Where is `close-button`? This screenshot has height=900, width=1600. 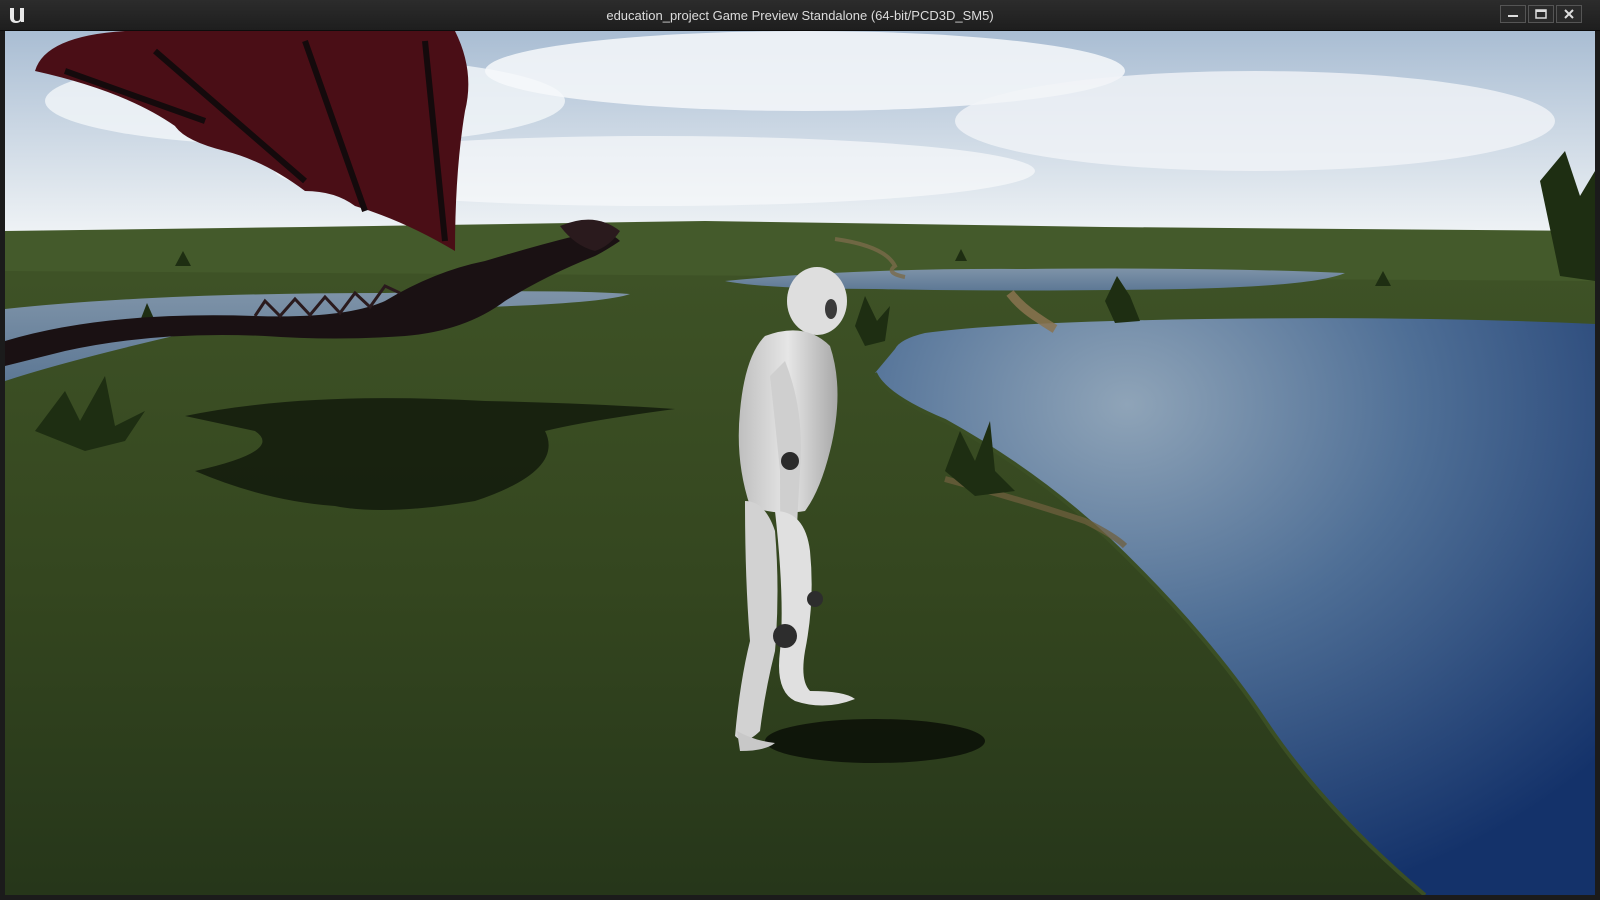
close-button is located at coordinates (1569, 14).